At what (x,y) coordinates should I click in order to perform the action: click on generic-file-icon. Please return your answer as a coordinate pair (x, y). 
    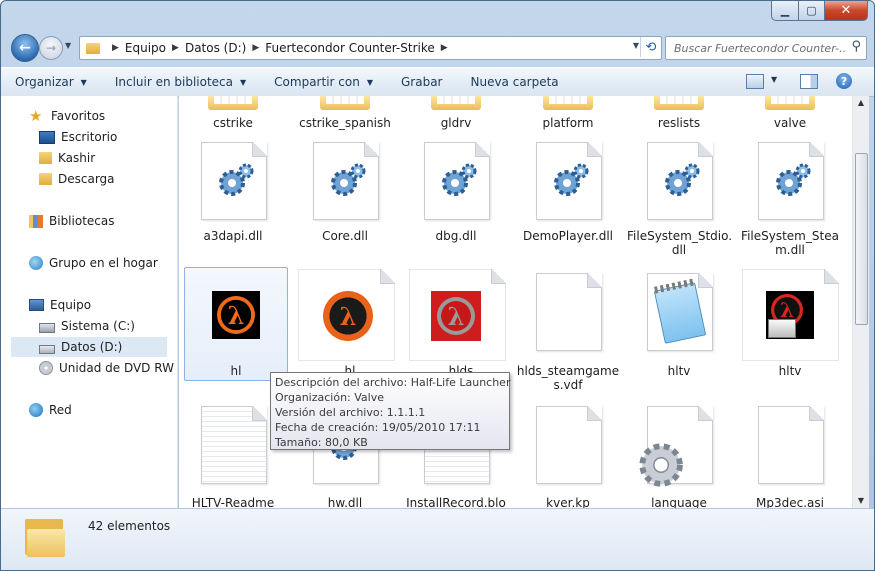
    Looking at the image, I should click on (569, 312).